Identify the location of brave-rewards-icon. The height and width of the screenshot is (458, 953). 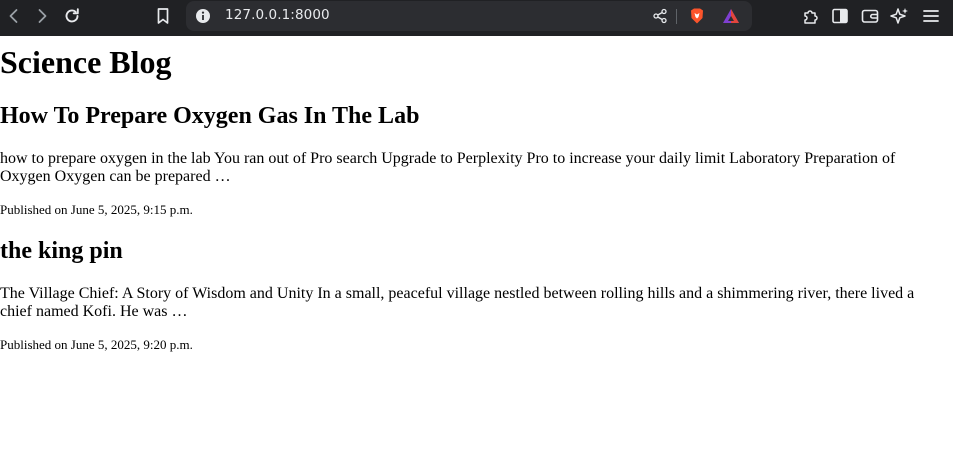
(731, 18).